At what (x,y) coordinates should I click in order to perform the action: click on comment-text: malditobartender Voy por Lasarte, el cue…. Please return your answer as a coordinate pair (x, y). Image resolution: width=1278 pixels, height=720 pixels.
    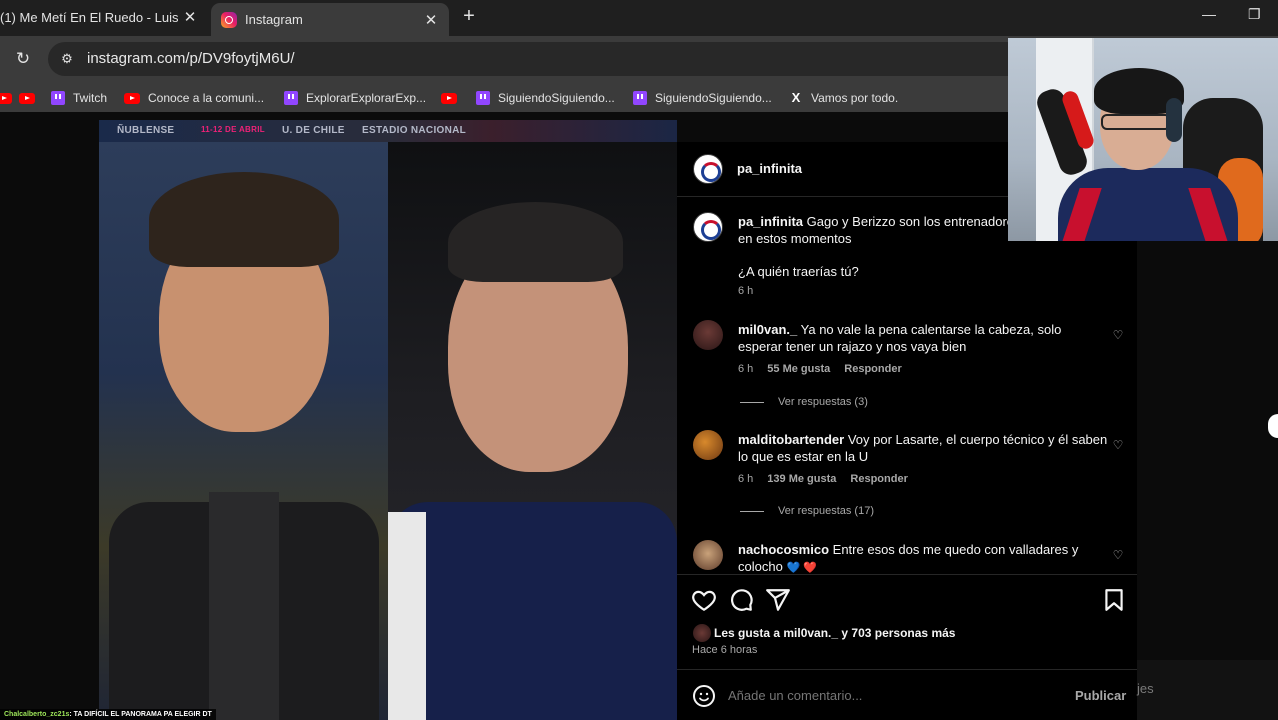
    Looking at the image, I should click on (923, 448).